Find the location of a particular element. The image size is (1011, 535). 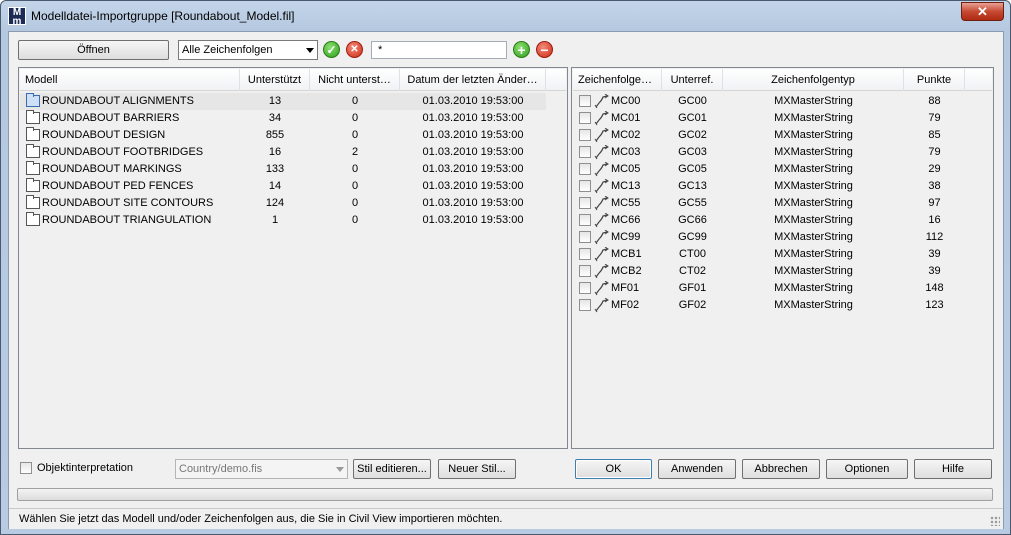

string-name: MF01 is located at coordinates (625, 288).